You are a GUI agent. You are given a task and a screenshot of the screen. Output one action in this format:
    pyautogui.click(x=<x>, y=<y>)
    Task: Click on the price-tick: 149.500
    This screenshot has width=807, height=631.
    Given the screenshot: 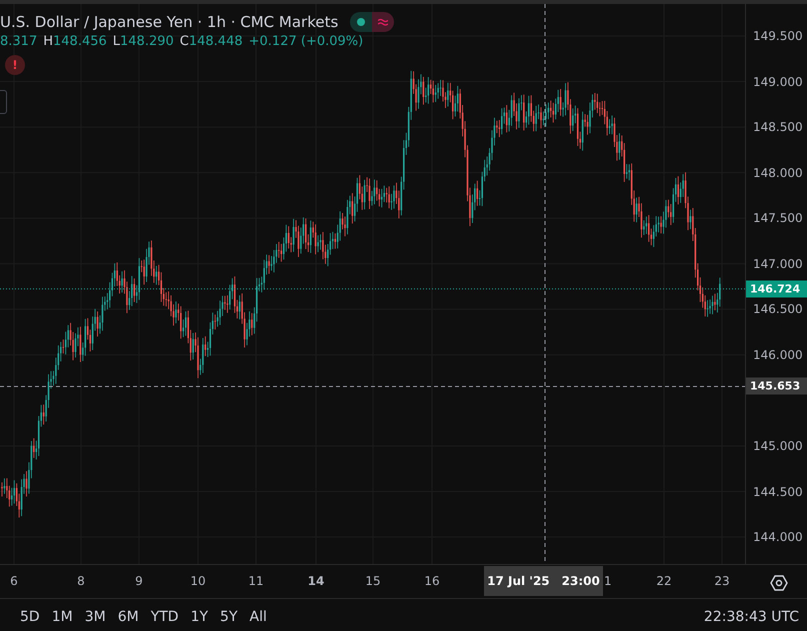 What is the action you would take?
    pyautogui.click(x=778, y=36)
    